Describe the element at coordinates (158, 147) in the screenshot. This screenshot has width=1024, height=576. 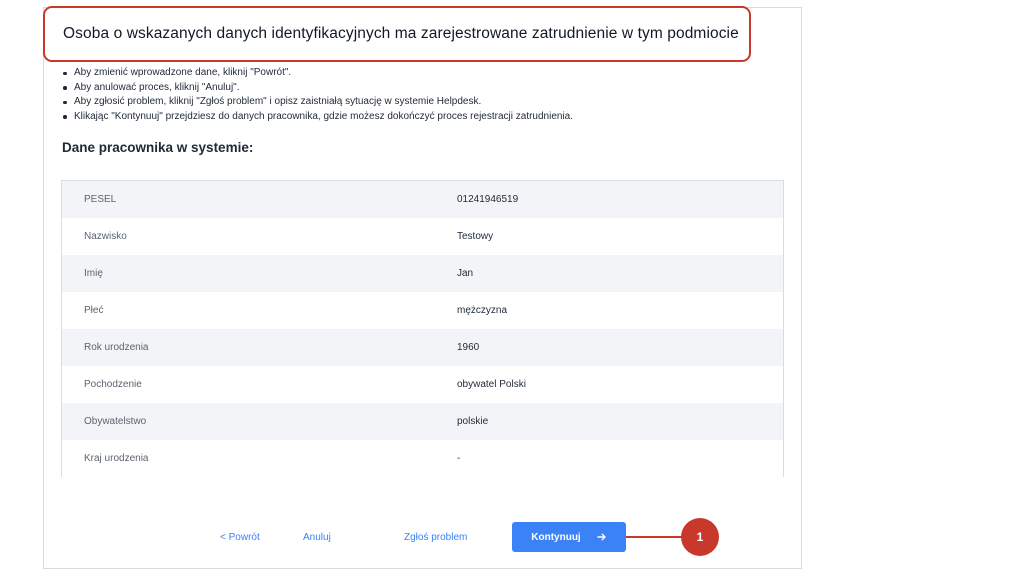
I see `section-title: Dane pracownika w systemie:` at that location.